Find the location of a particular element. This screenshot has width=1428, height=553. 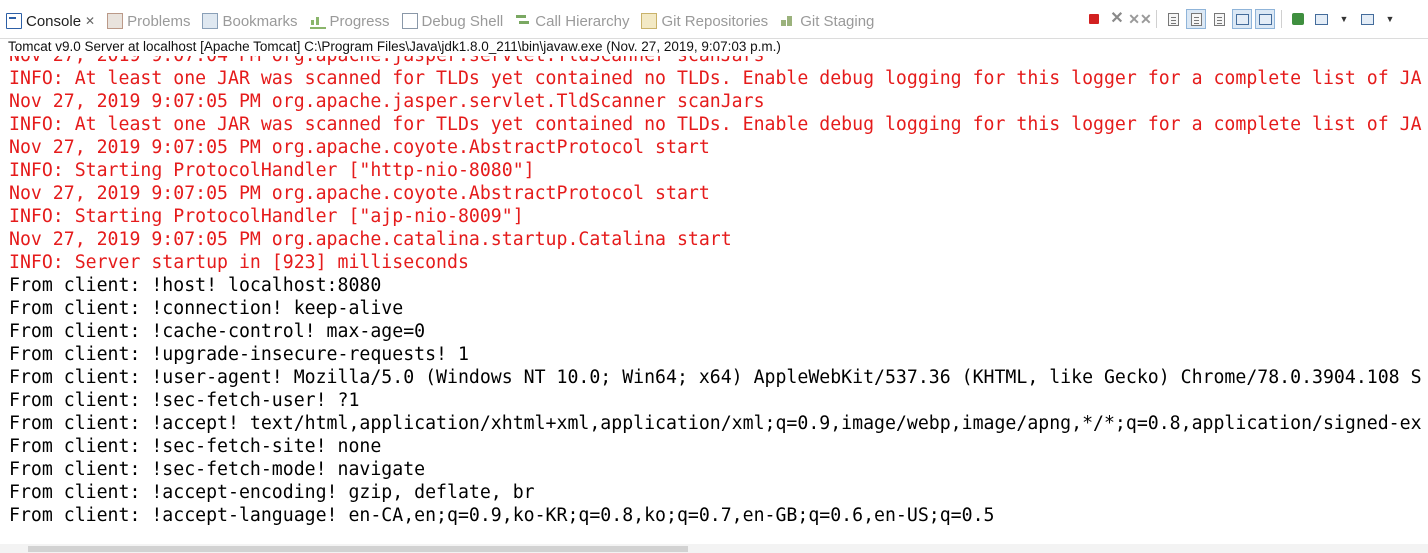

tab-problems: Problems is located at coordinates (148, 21).